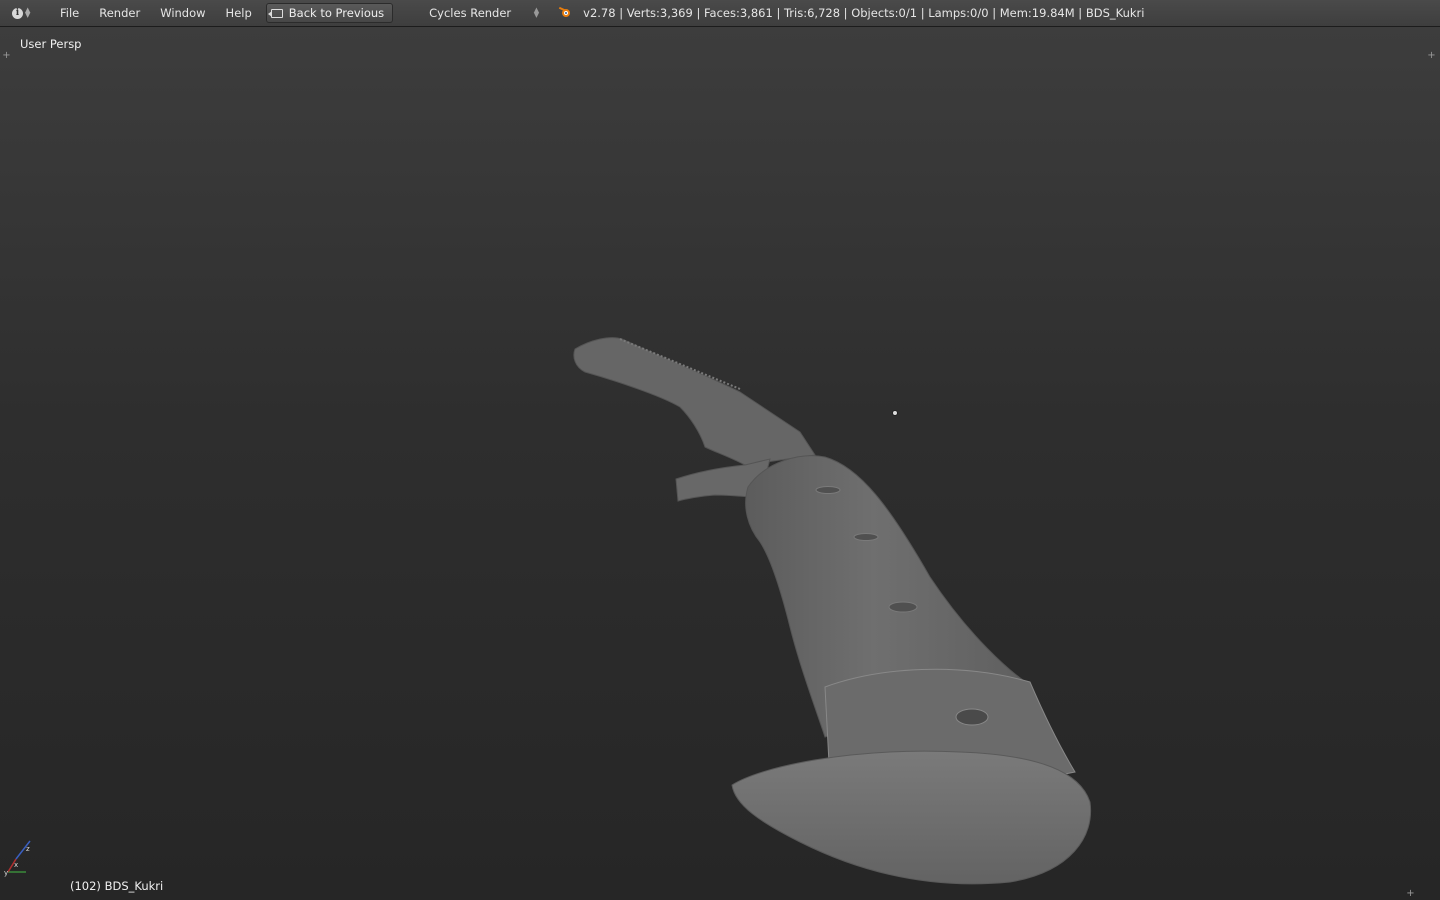 The width and height of the screenshot is (1440, 900). Describe the element at coordinates (16, 865) in the screenshot. I see `axis-x-label: x` at that location.